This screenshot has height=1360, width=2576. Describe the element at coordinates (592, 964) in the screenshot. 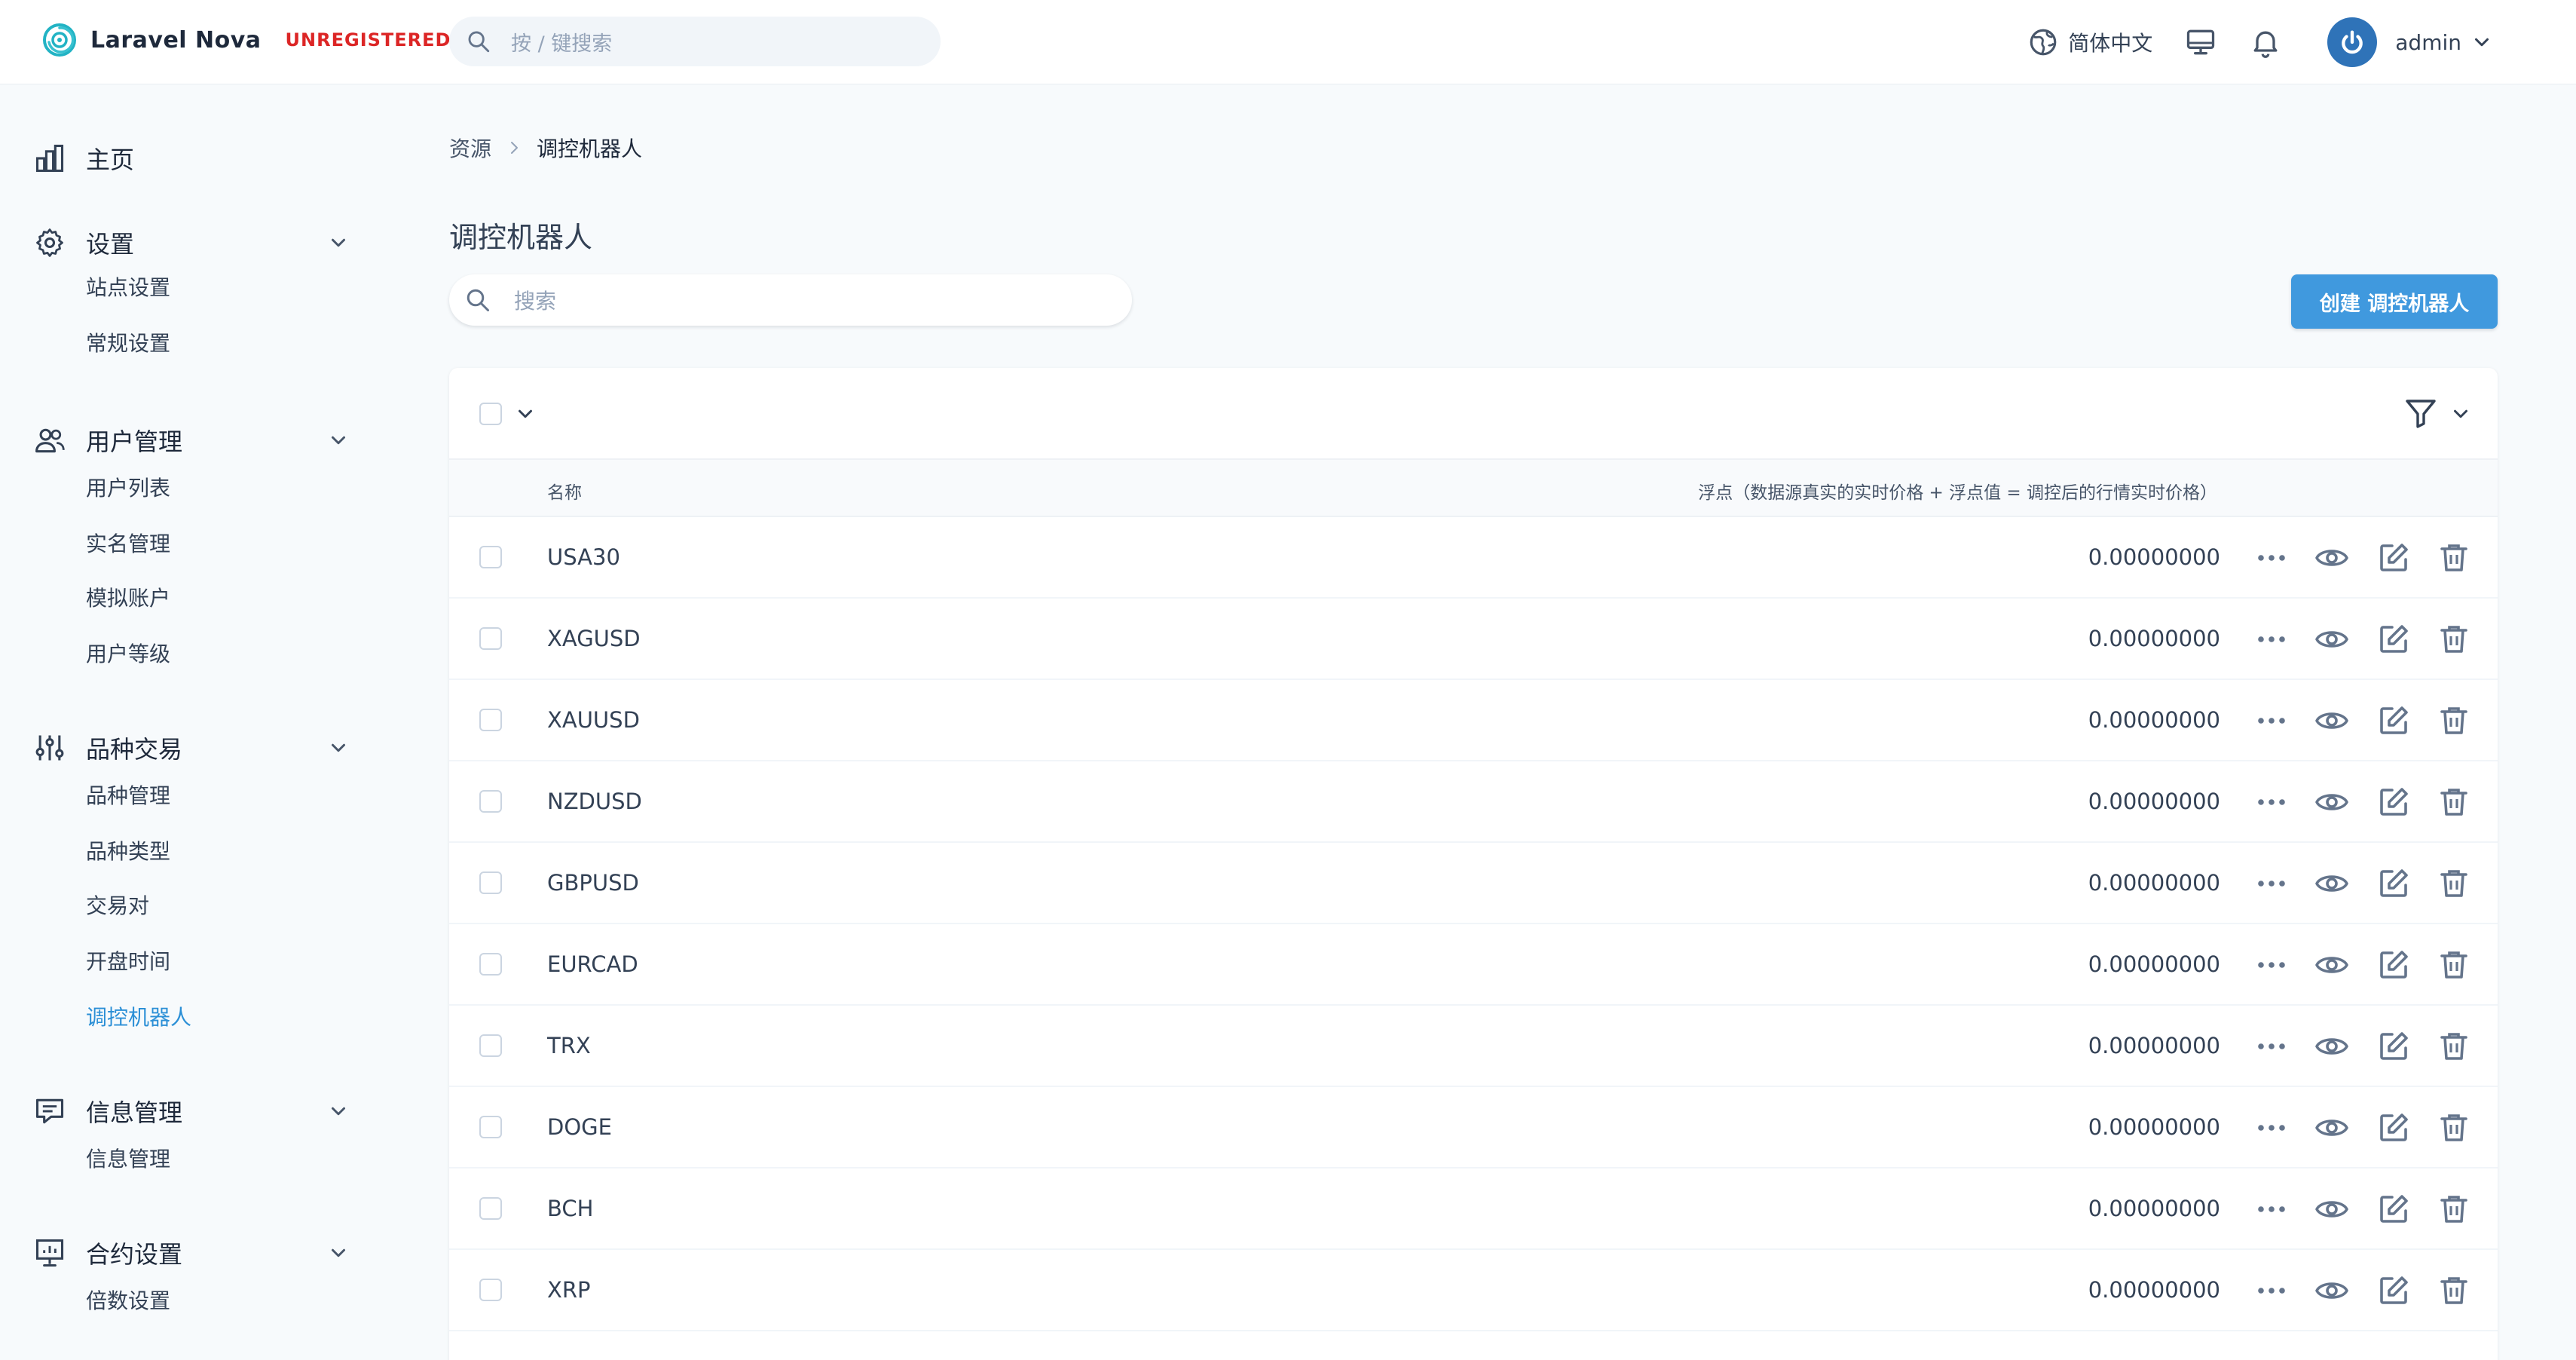

I see `cell-name: EURCAD` at that location.